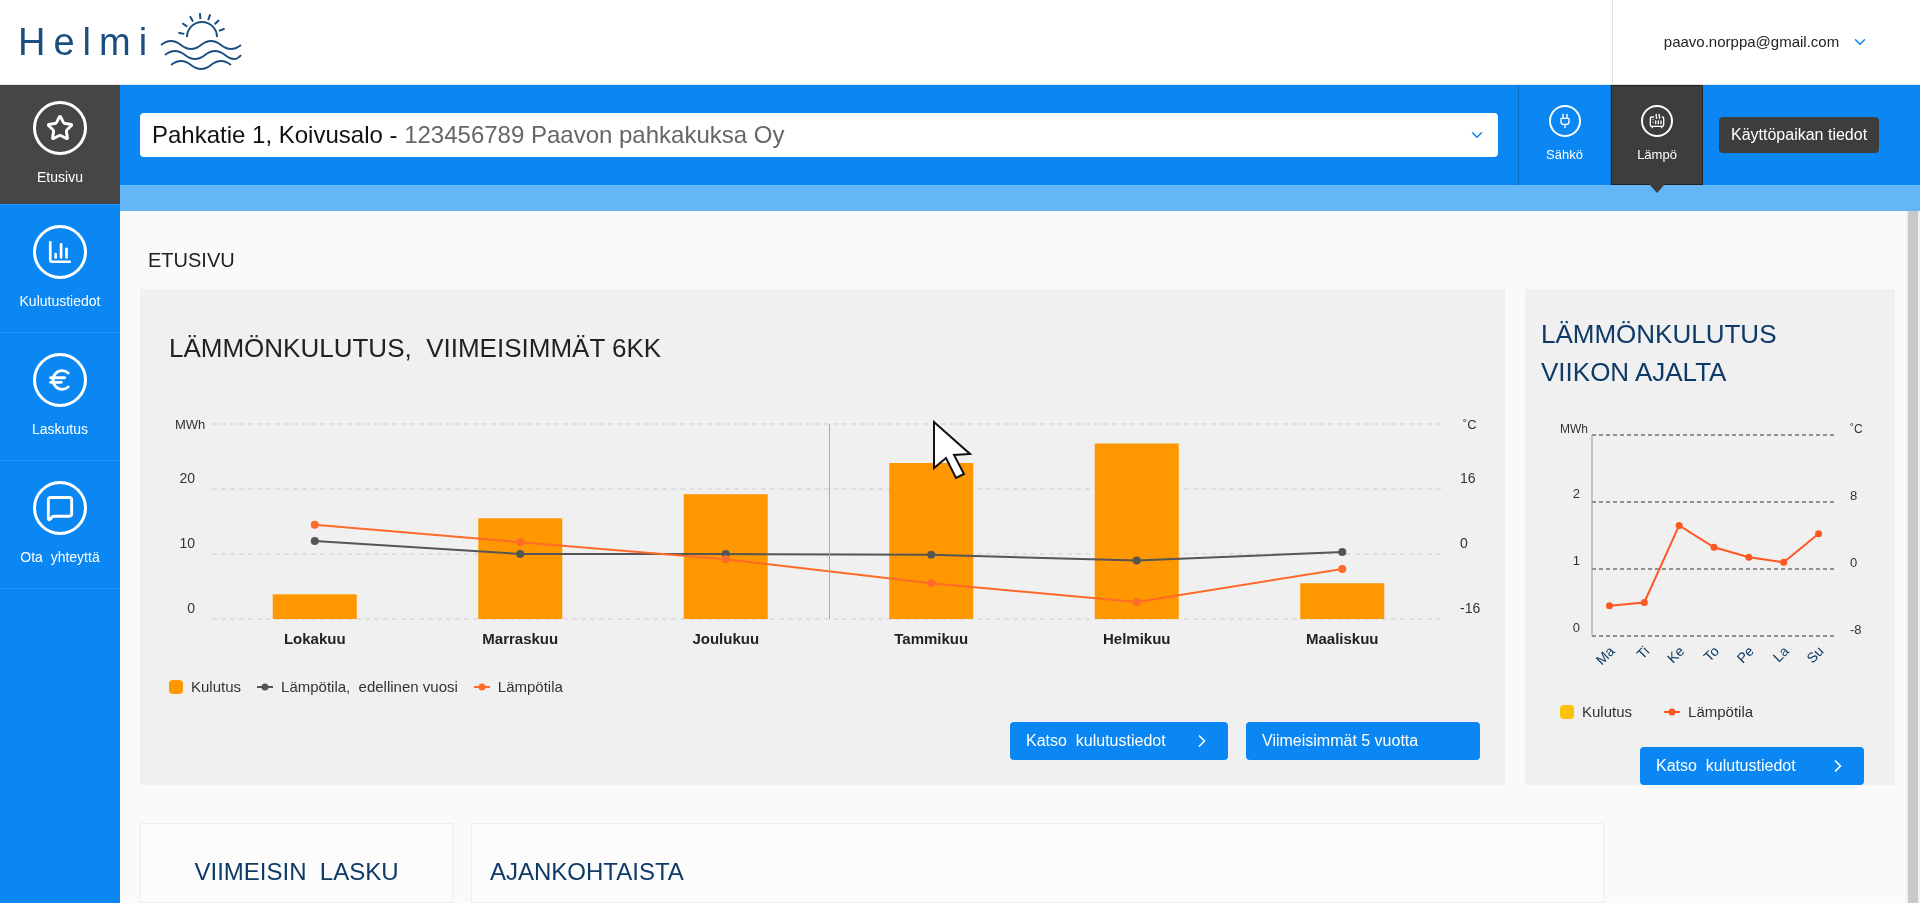  I want to click on scrollbar, so click(1913, 557).